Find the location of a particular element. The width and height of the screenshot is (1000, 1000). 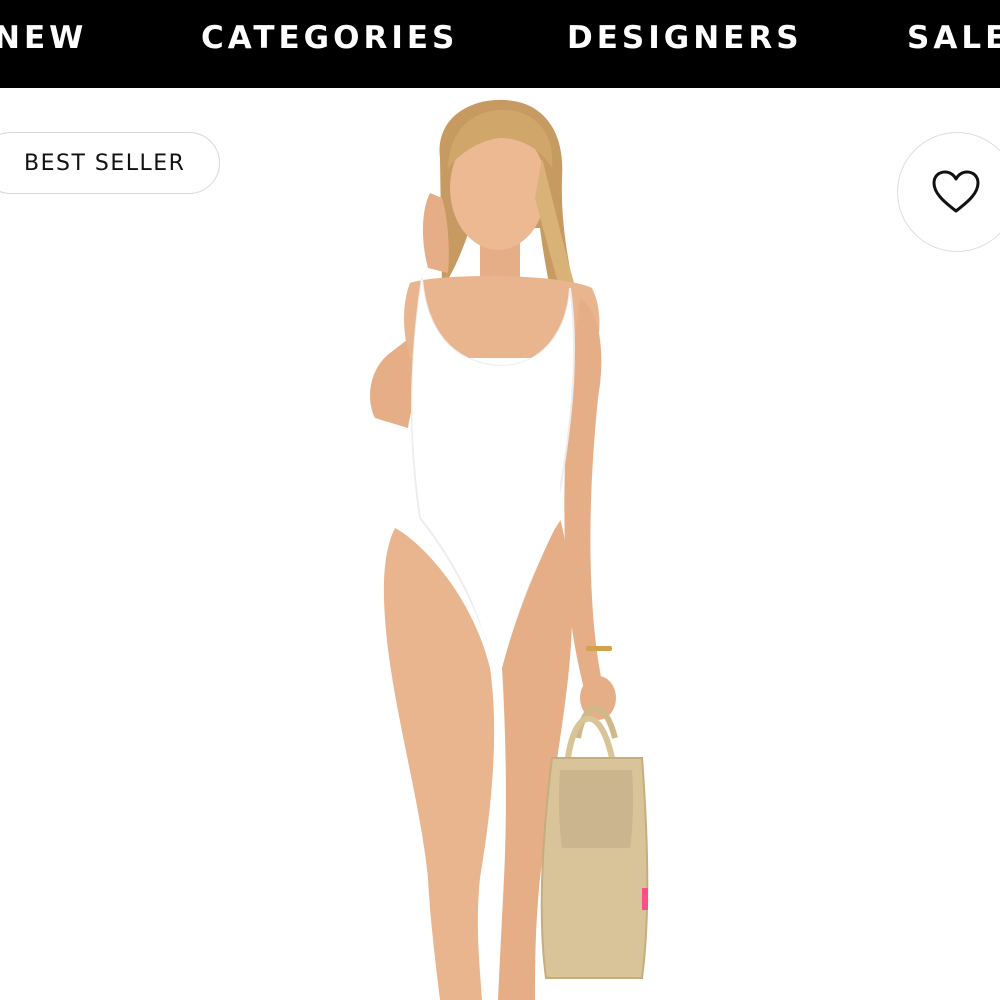

nav-item-sale: SALE is located at coordinates (953, 38).